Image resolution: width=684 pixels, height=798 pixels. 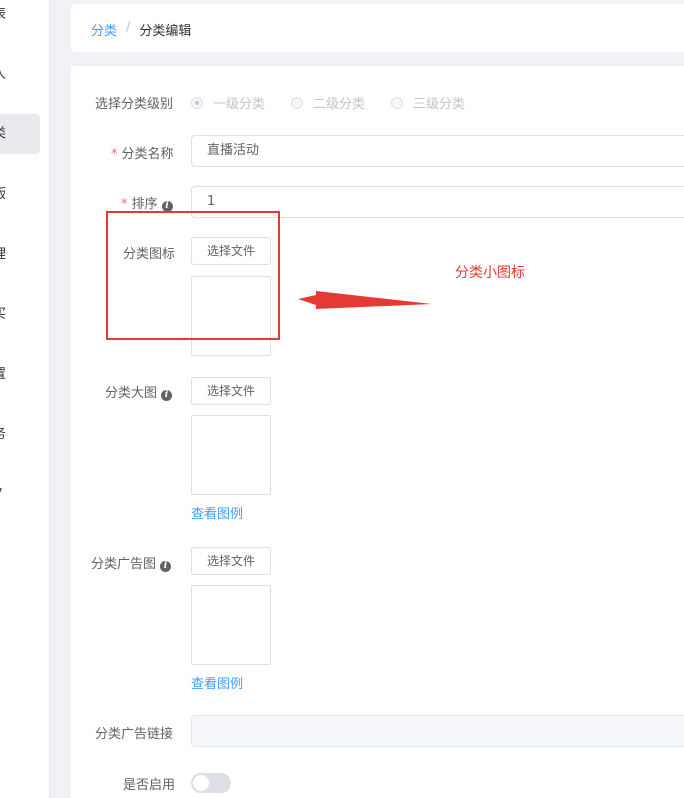 What do you see at coordinates (131, 393) in the screenshot?
I see `big-image-label-text: 分类大图` at bounding box center [131, 393].